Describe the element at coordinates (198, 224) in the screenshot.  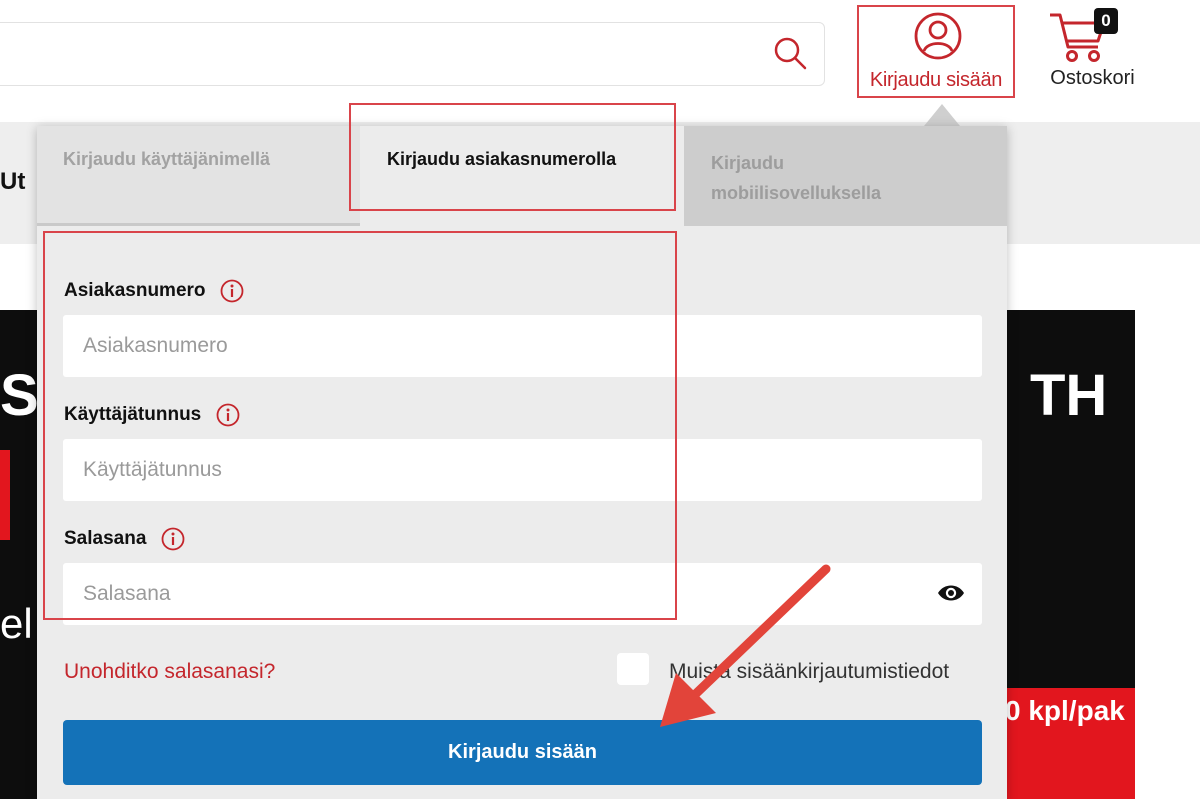
I see `tab-underline` at that location.